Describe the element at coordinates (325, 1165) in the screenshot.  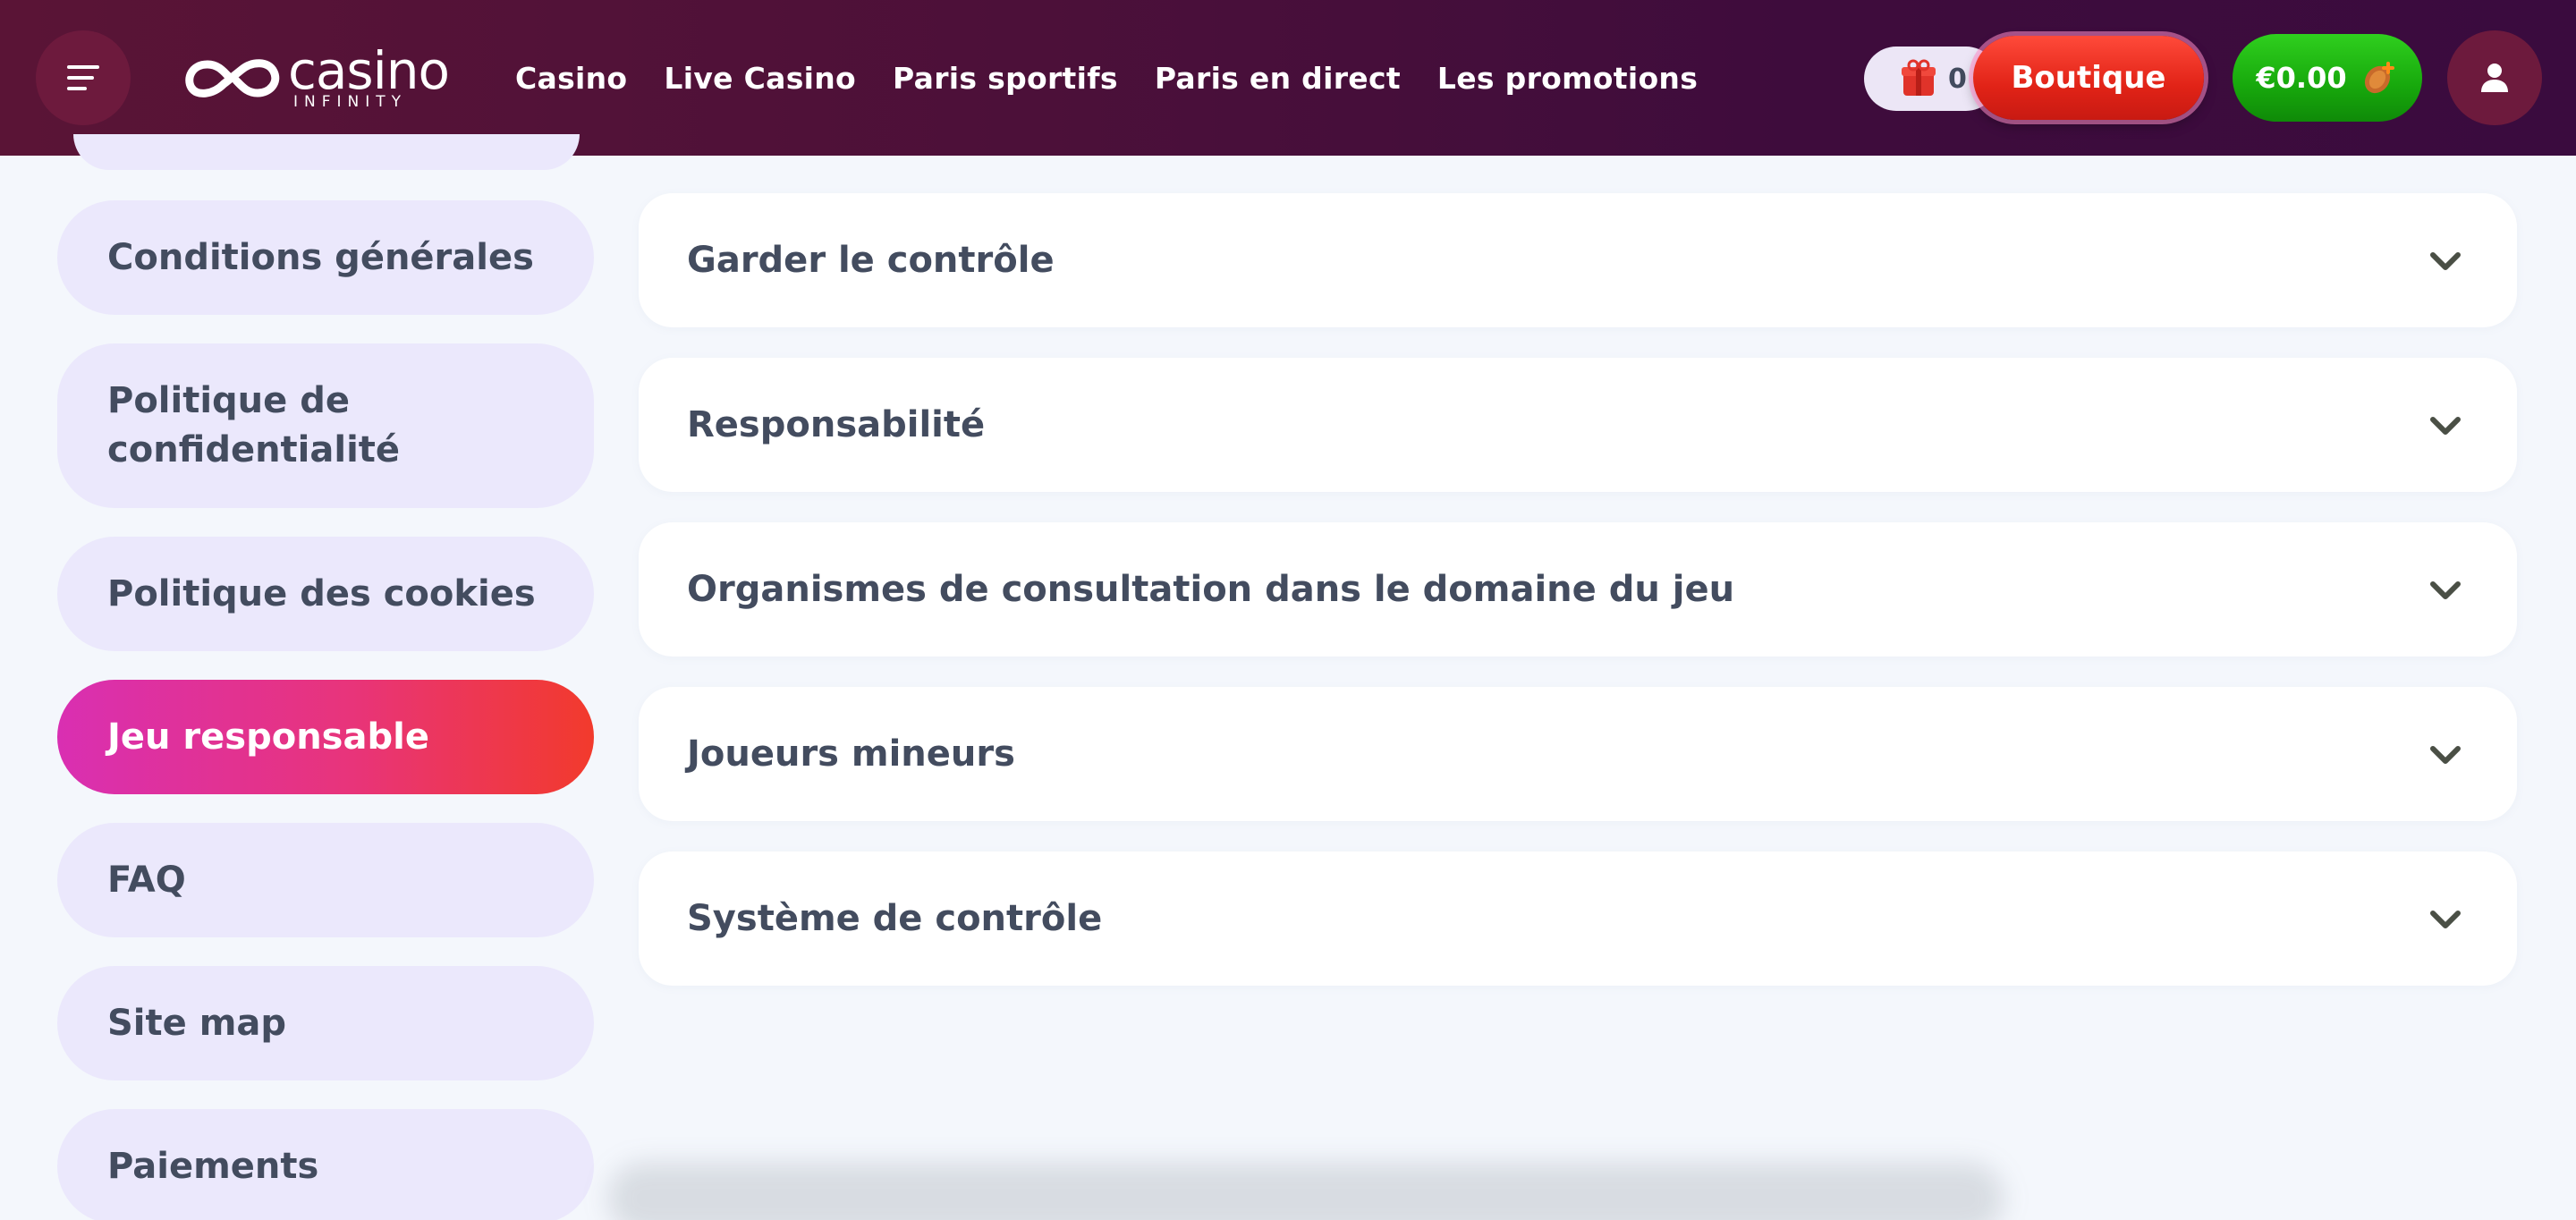
I see `sidebar-item-paiements: Paiements` at that location.